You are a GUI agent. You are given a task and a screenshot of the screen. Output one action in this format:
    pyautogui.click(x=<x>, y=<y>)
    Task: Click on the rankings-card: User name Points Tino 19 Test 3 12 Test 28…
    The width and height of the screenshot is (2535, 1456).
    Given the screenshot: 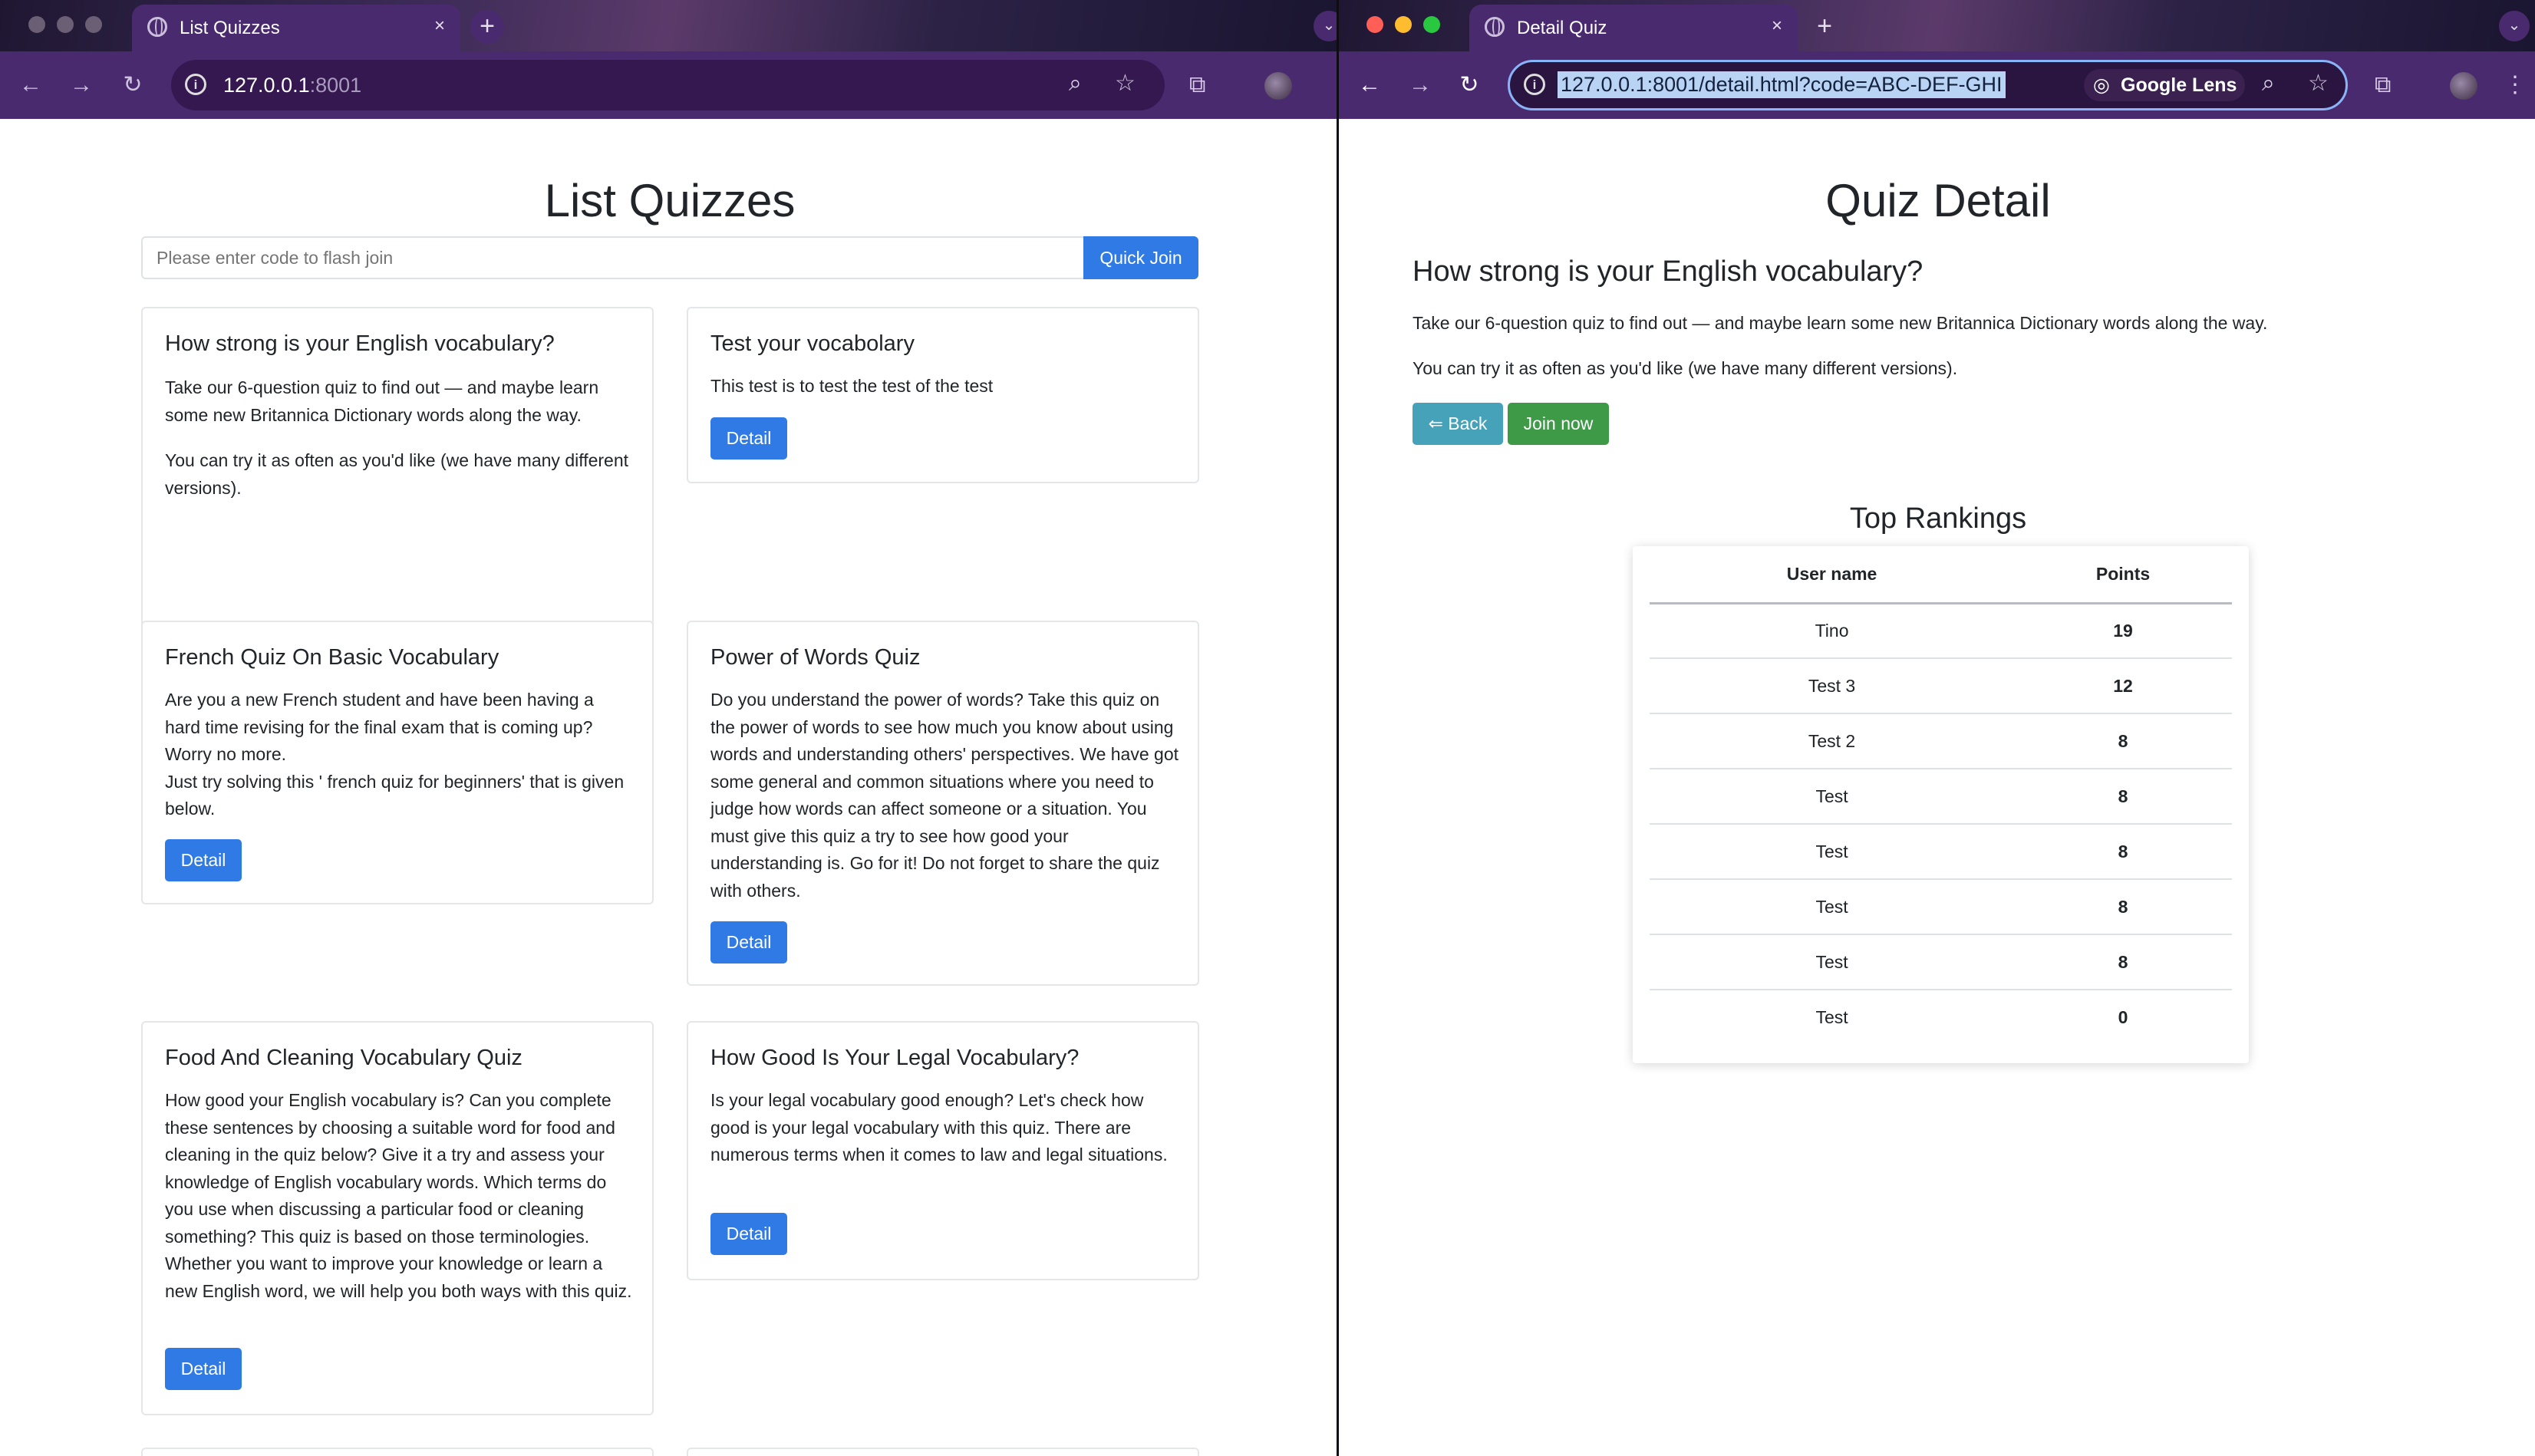 What is the action you would take?
    pyautogui.click(x=1941, y=804)
    